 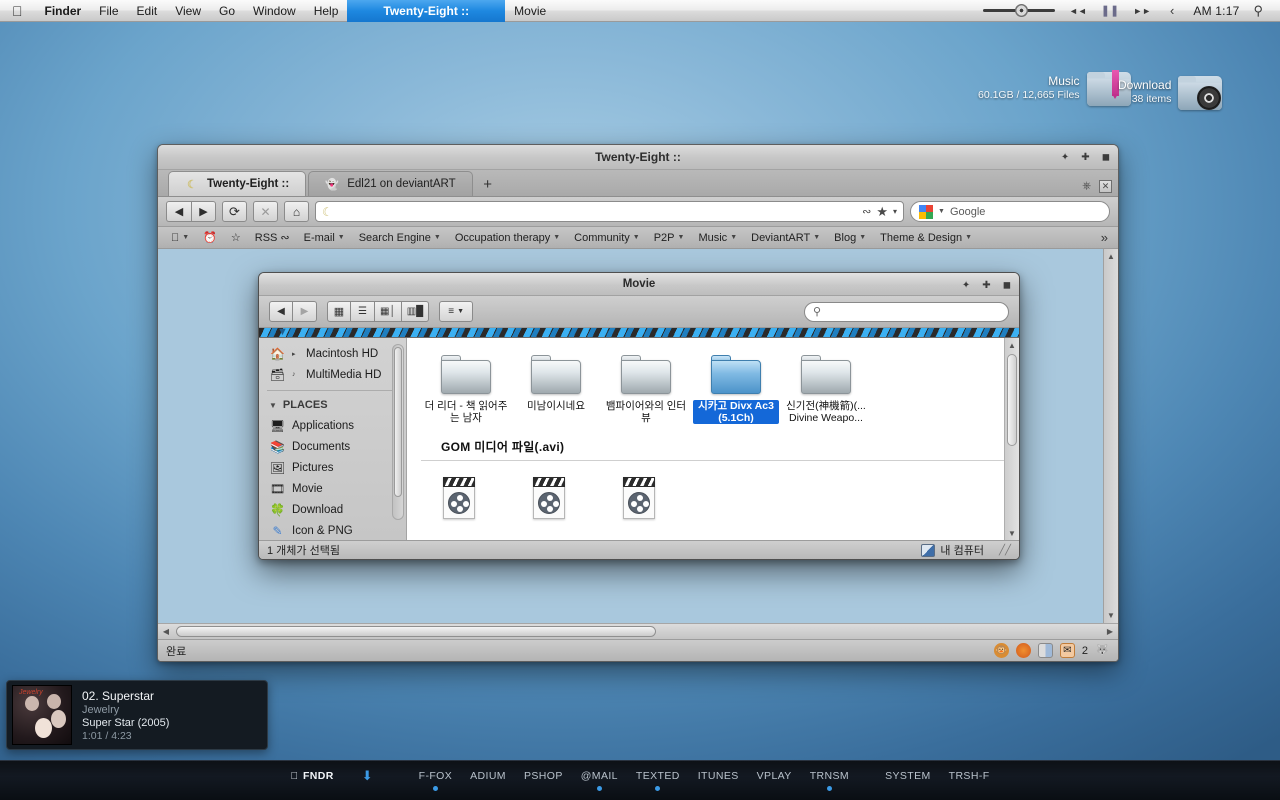 I want to click on menu-item-help: Help, so click(x=326, y=11).